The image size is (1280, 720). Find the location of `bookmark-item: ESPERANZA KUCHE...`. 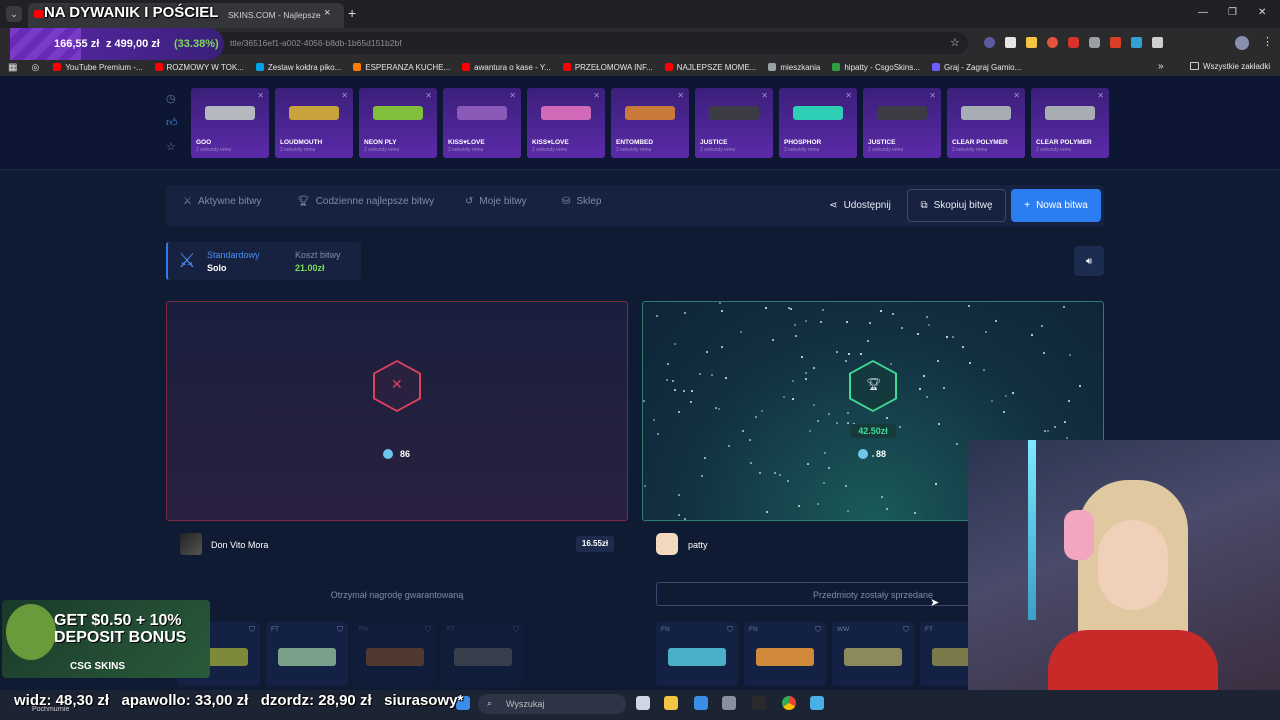

bookmark-item: ESPERANZA KUCHE... is located at coordinates (401, 67).